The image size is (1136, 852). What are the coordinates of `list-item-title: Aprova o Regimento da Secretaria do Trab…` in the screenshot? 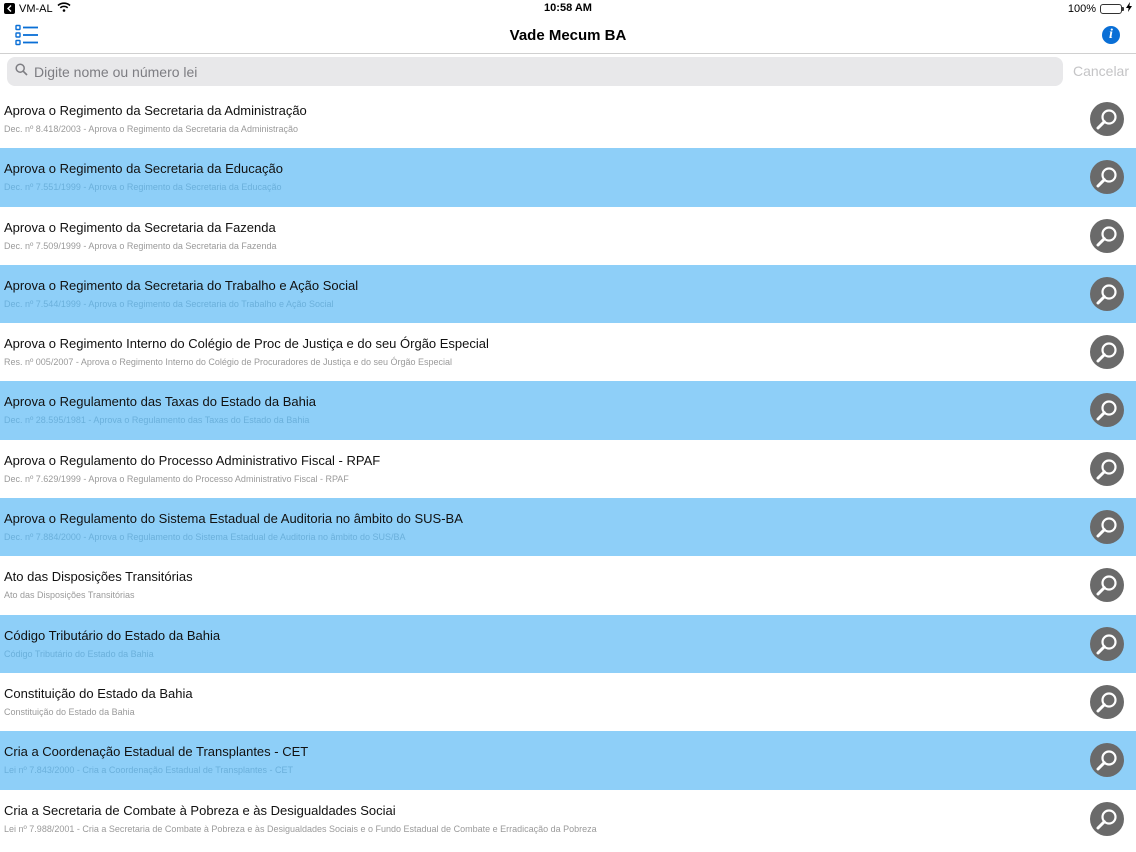 It's located at (181, 285).